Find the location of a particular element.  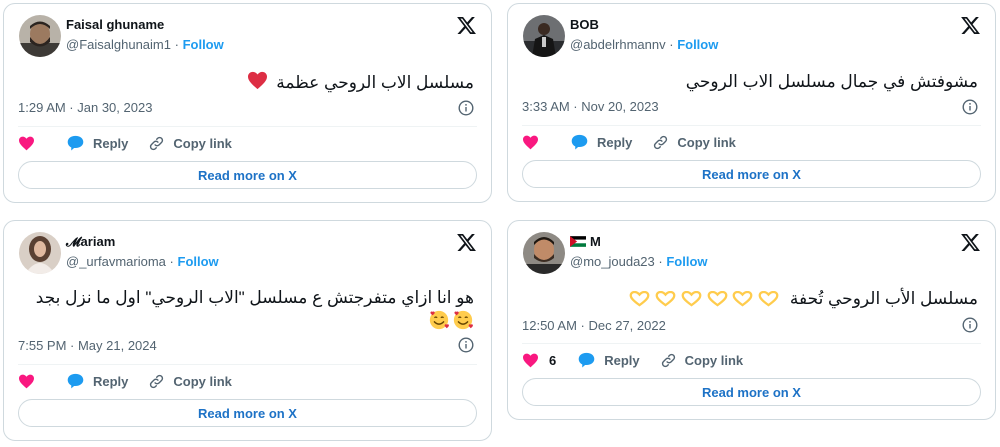

emoji-row is located at coordinates (451, 320).